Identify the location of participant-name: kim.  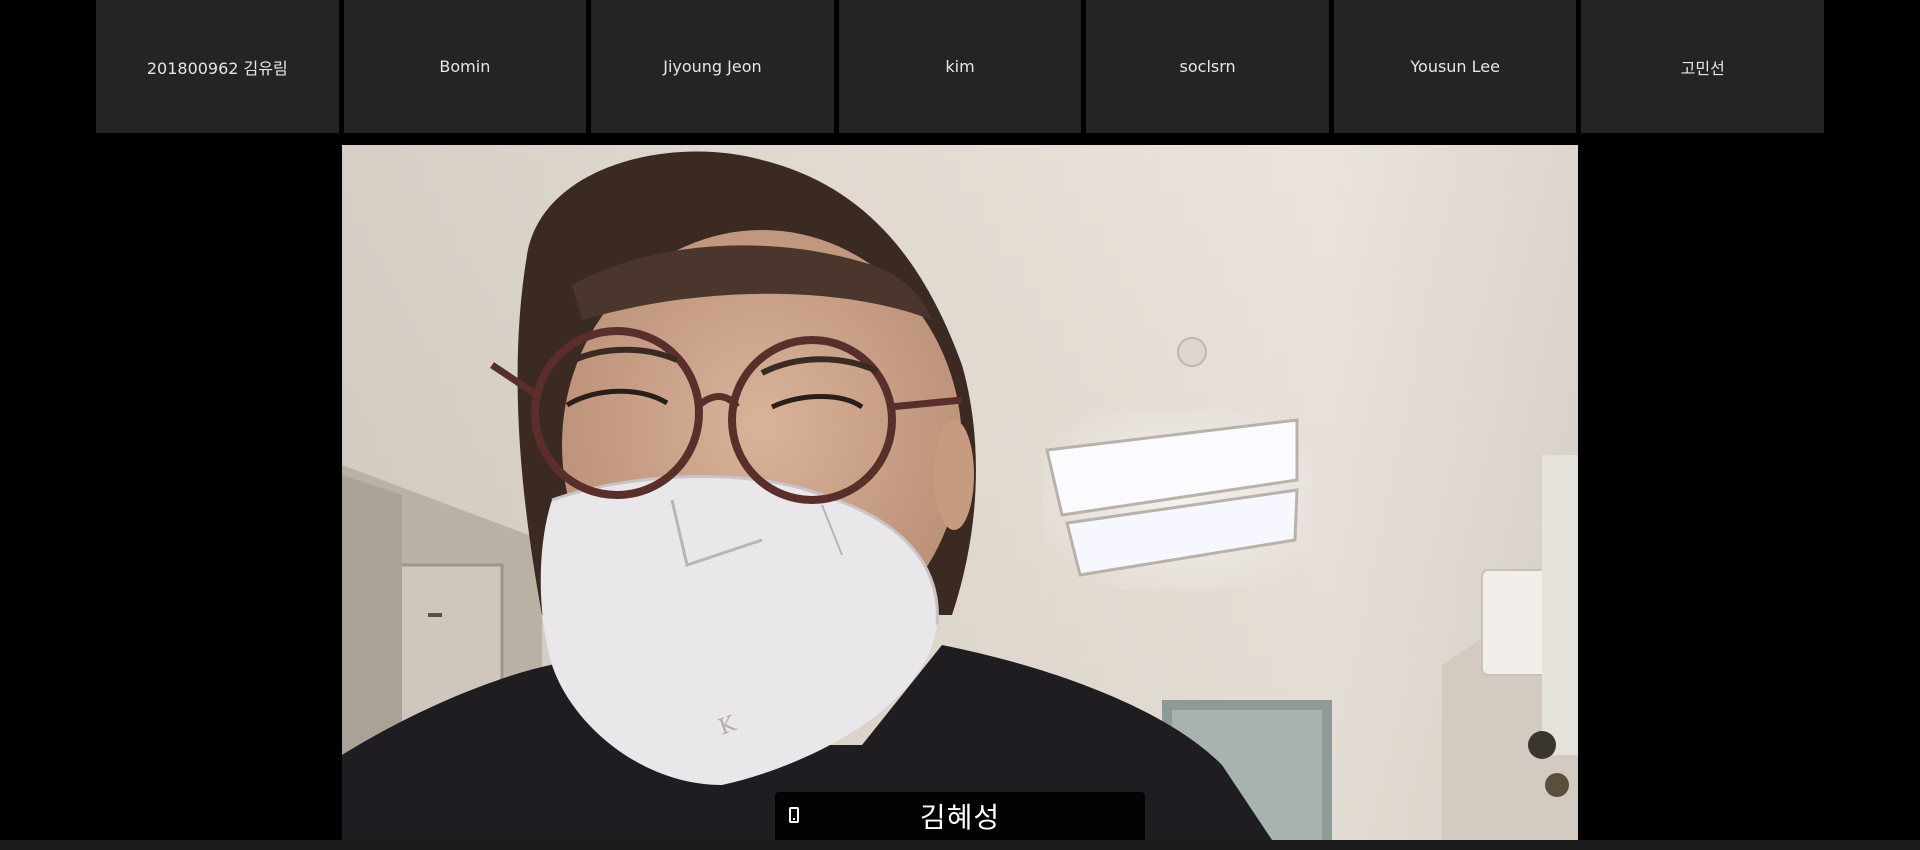
(960, 66).